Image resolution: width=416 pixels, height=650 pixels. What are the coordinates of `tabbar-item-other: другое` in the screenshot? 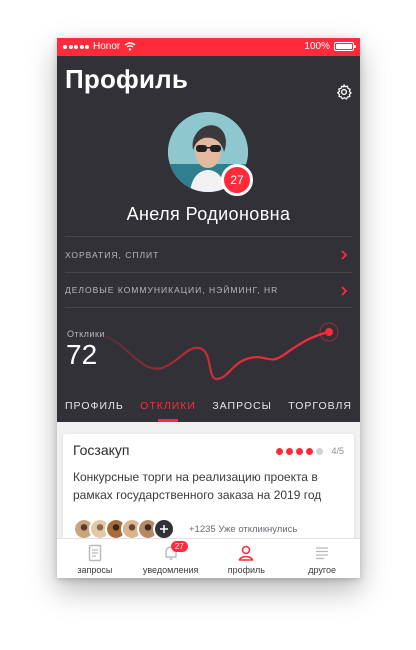 It's located at (322, 558).